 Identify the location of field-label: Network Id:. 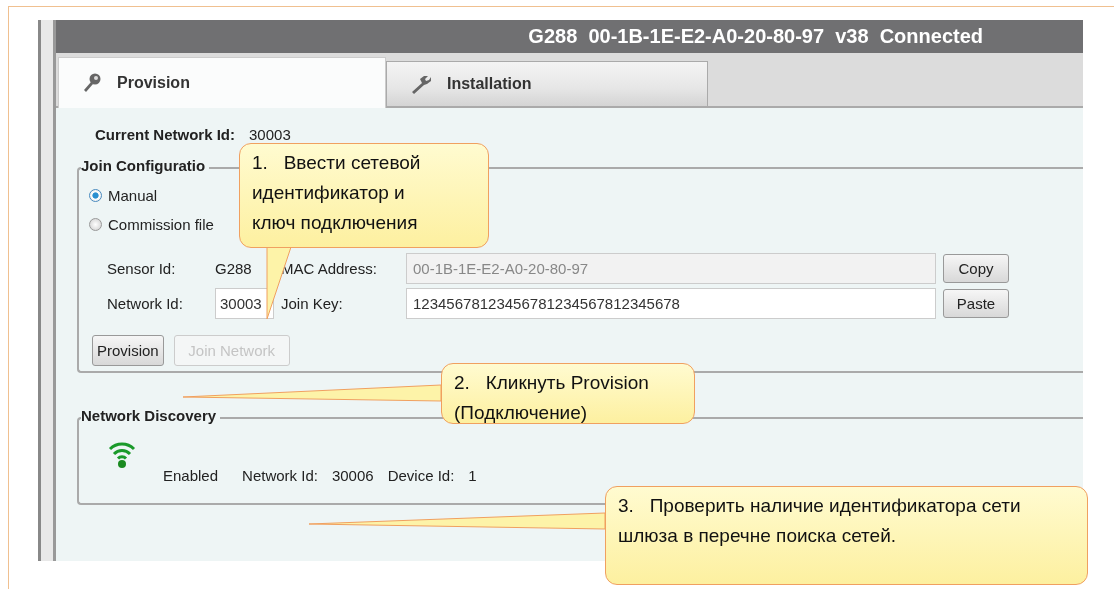
(145, 303).